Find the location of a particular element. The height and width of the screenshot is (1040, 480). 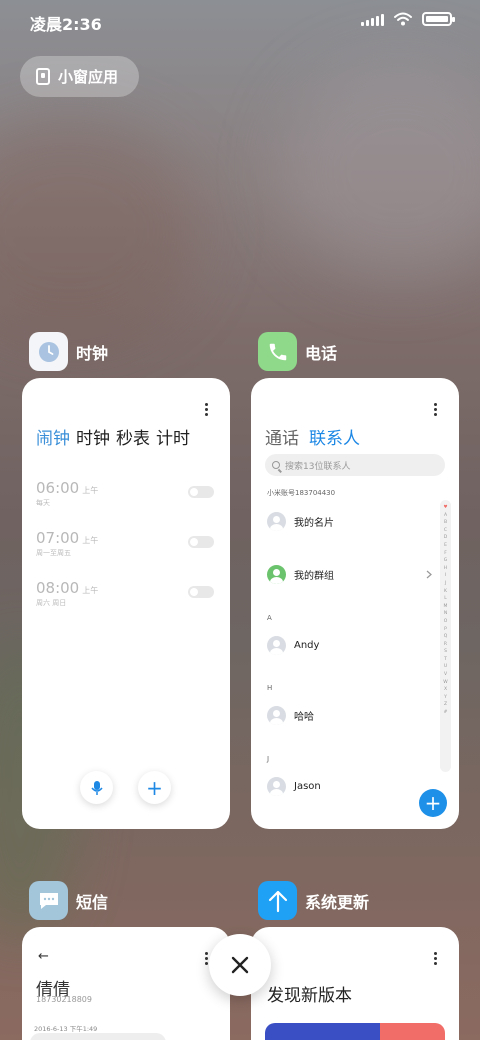

arrow-up-icon is located at coordinates (277, 901).